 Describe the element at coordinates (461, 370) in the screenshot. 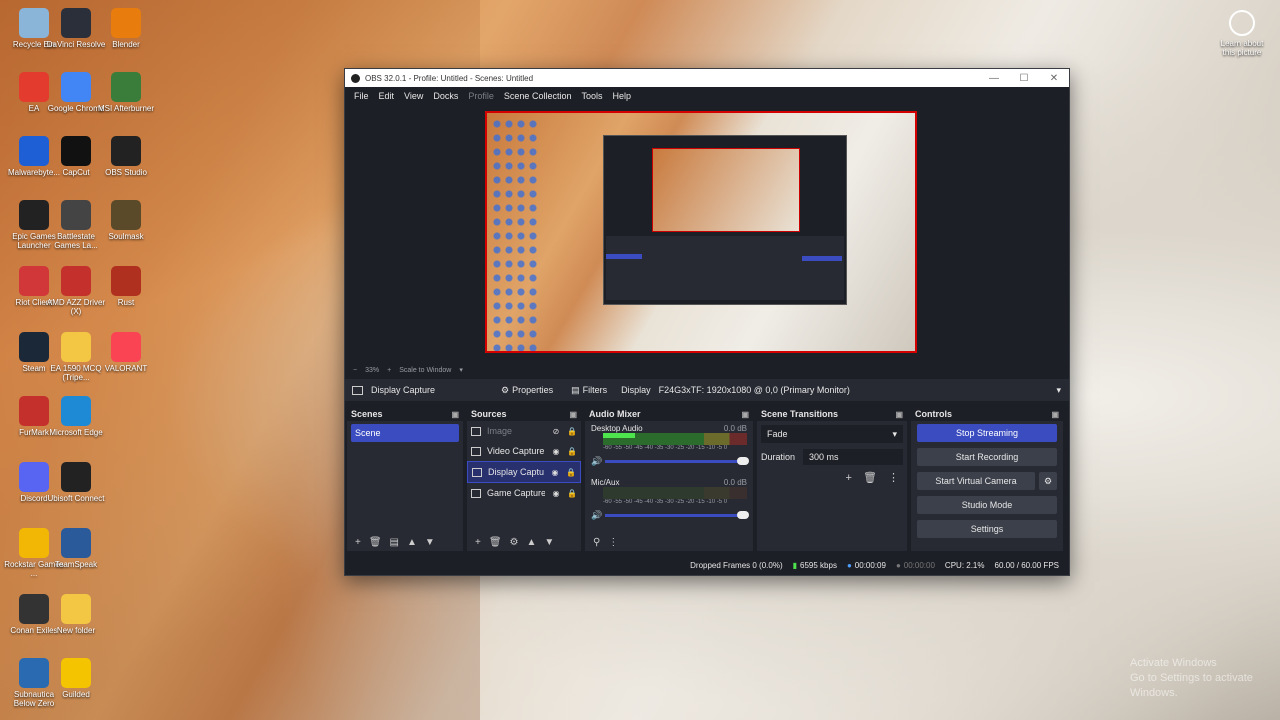

I see `zoom-dropdown-icon: ▾` at that location.